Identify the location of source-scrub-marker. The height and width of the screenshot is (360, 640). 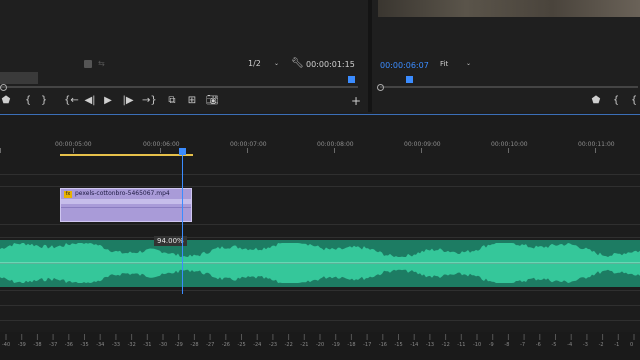
(3, 87).